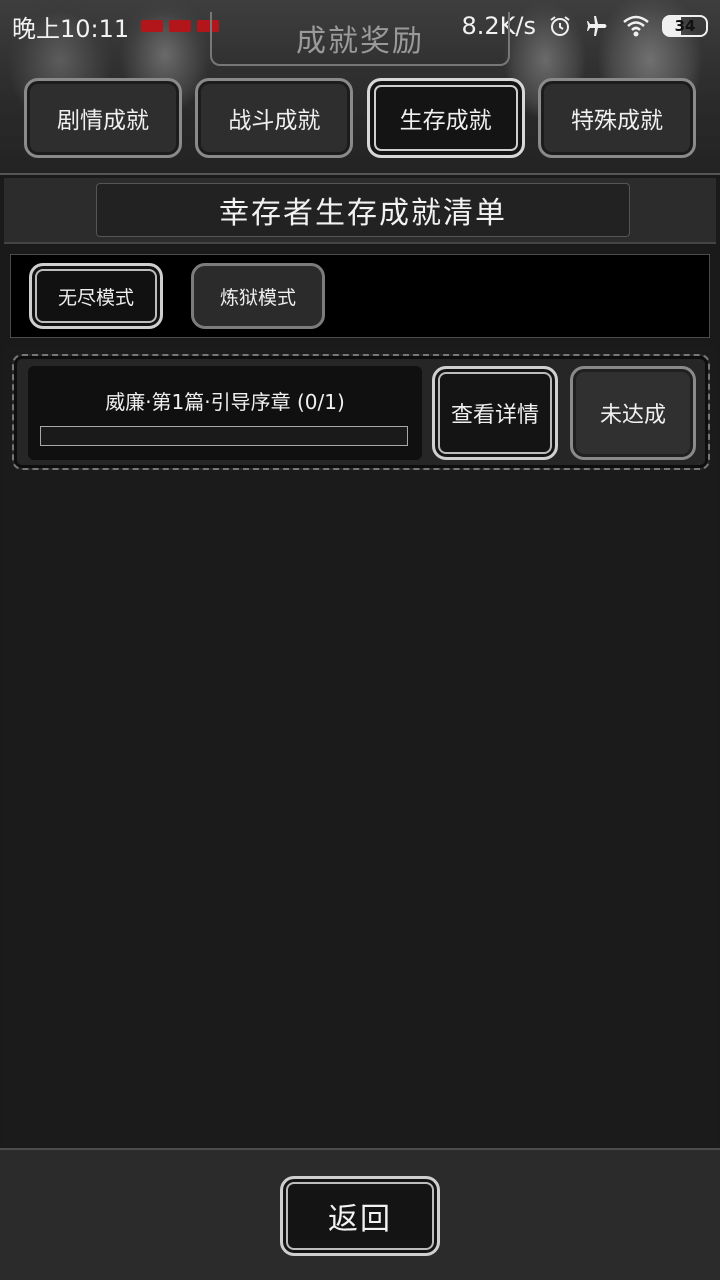 This screenshot has height=1280, width=720. What do you see at coordinates (103, 118) in the screenshot?
I see `tab-story-achievements: 剧情成就` at bounding box center [103, 118].